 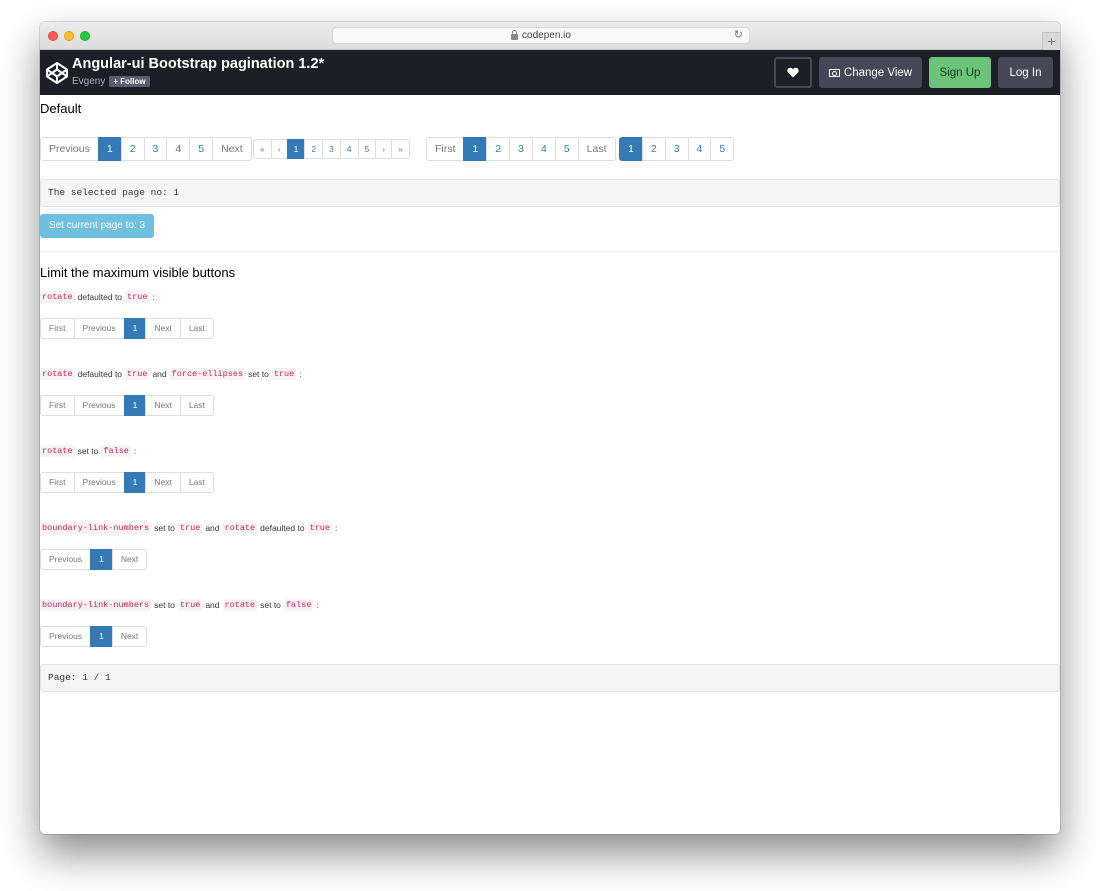 I want to click on code-snippet: force-ellipses, so click(x=207, y=374).